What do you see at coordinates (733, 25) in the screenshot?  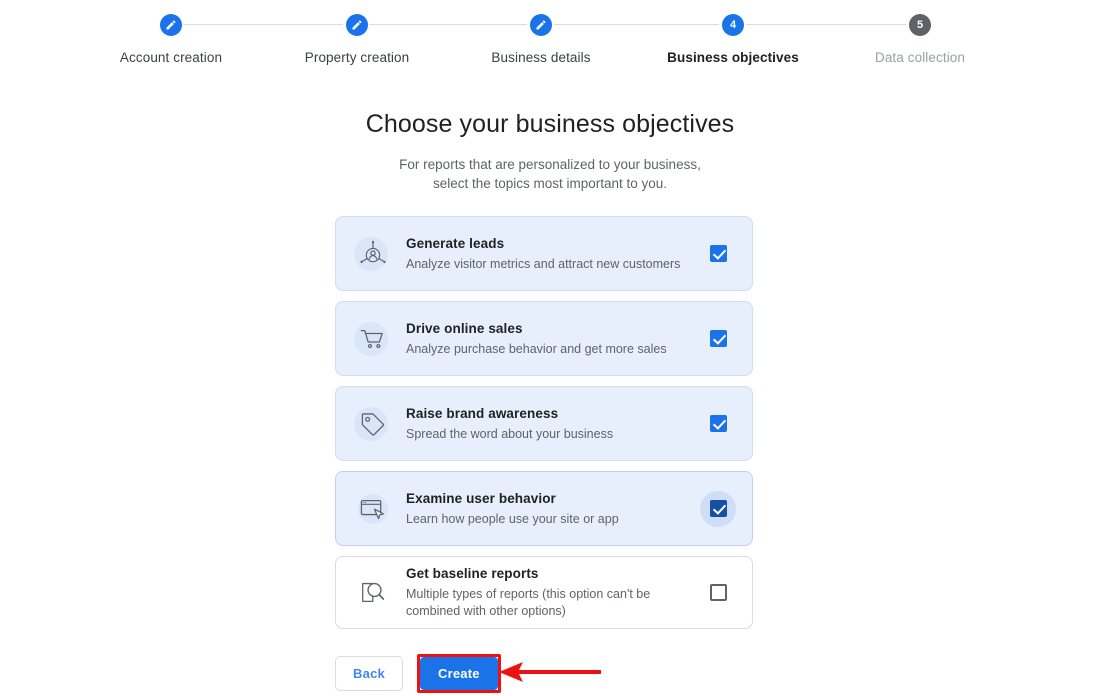 I see `step-marker-number: 4` at bounding box center [733, 25].